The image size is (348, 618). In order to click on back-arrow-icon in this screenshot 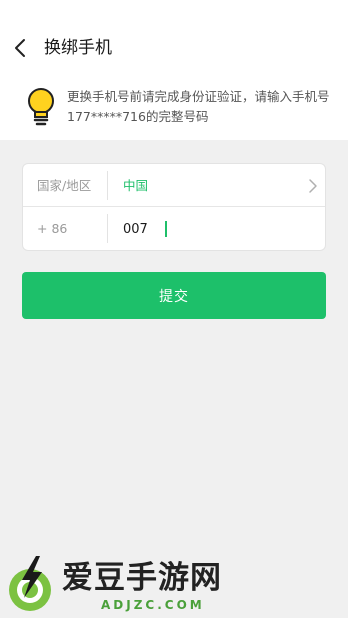, I will do `click(20, 48)`.